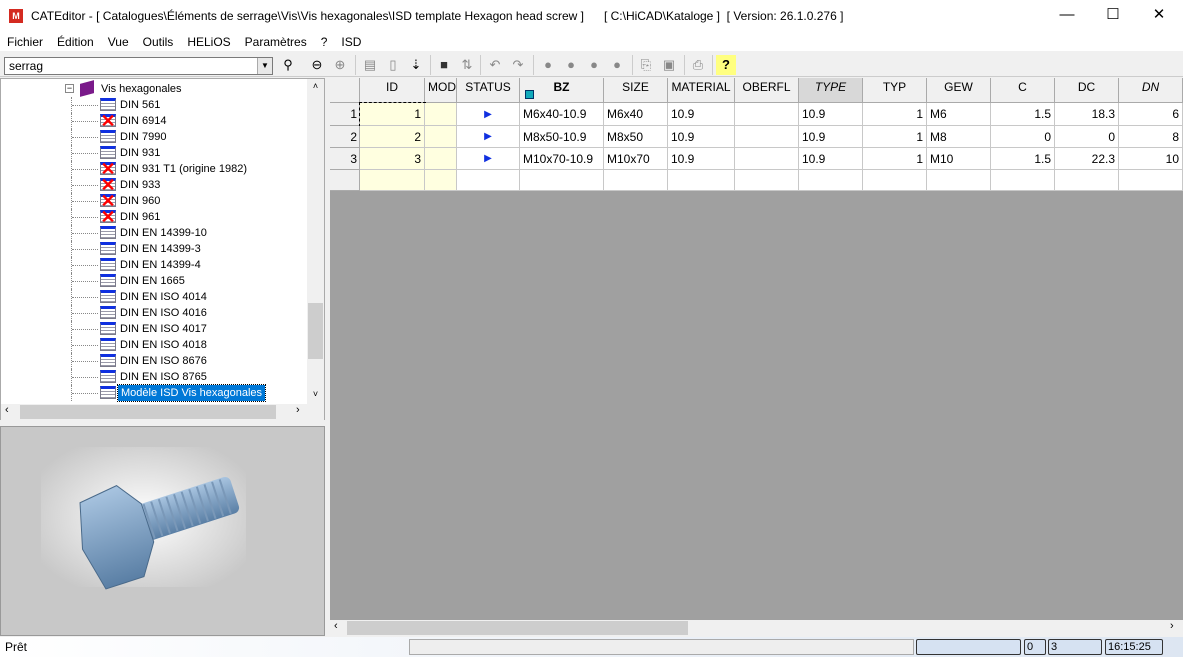 The width and height of the screenshot is (1183, 657). What do you see at coordinates (562, 137) in the screenshot?
I see `table-cell-bz: M8x50-10.9` at bounding box center [562, 137].